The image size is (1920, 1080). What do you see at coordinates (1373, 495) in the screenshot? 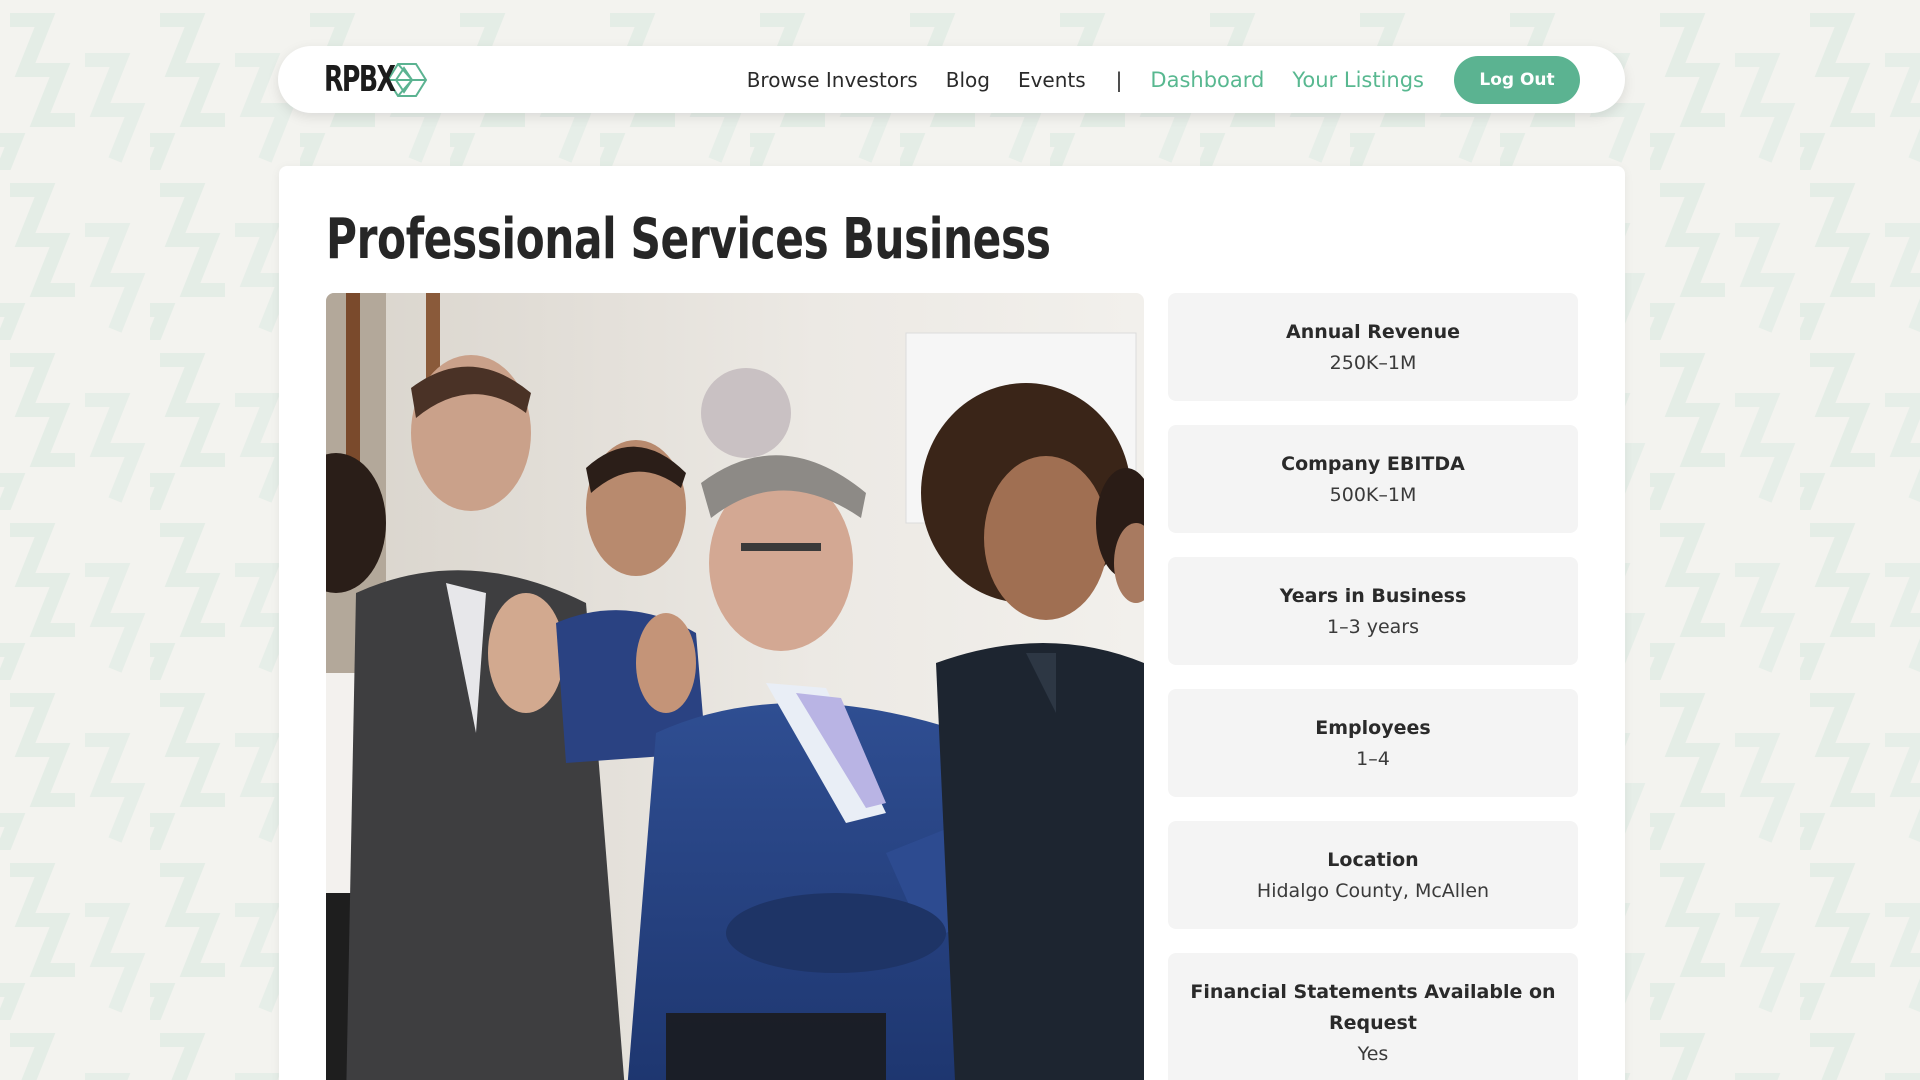
I see `stat-value: 500K–1M` at bounding box center [1373, 495].